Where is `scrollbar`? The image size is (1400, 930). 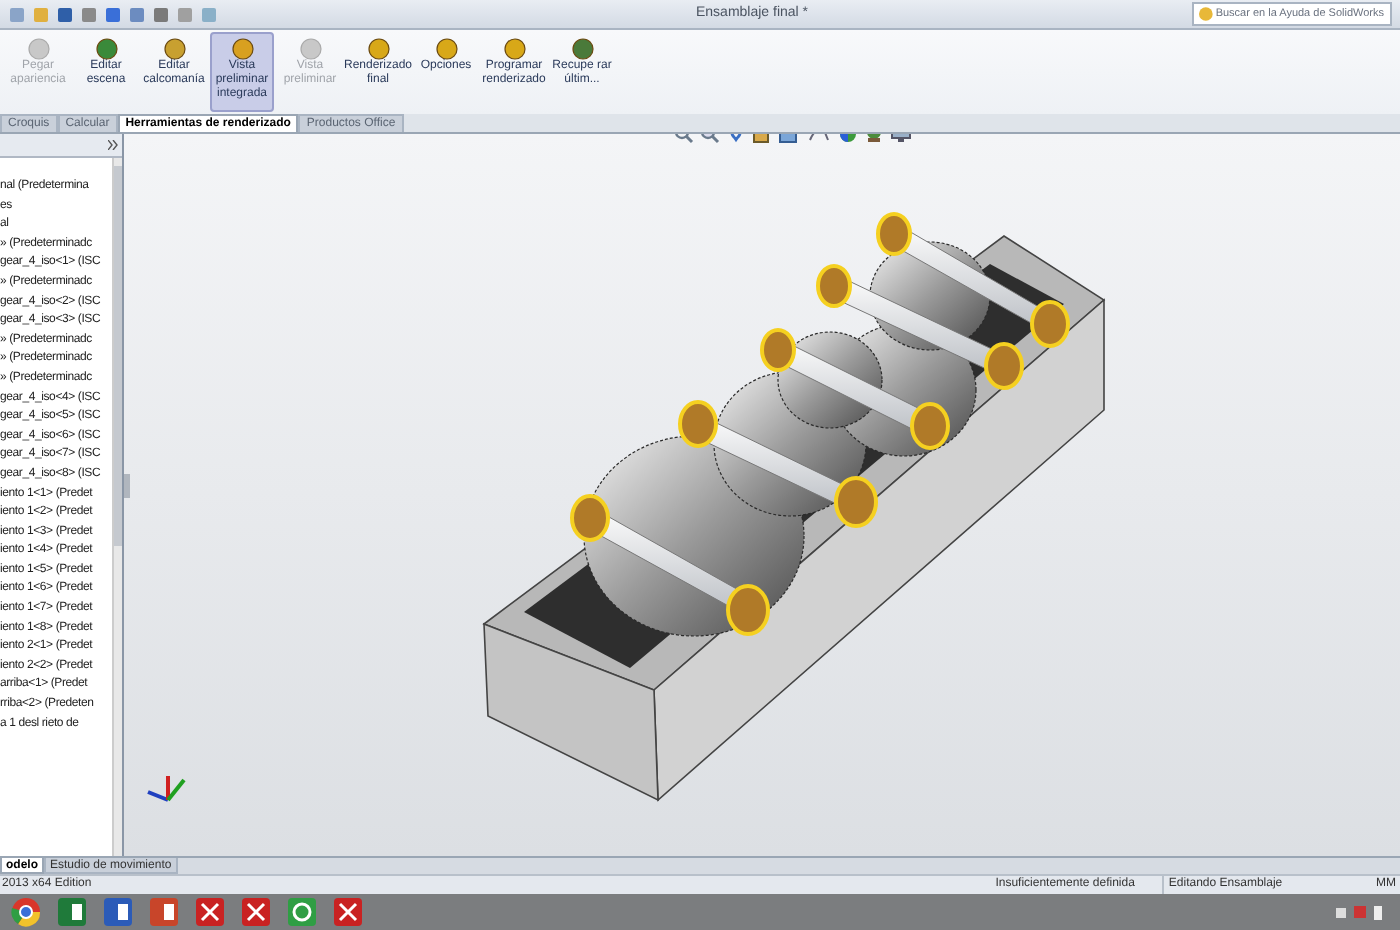
scrollbar is located at coordinates (117, 507).